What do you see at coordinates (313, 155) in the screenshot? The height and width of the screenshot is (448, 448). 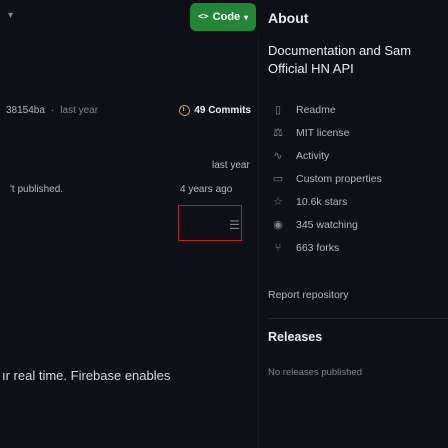 I see `meta-label: Activity` at bounding box center [313, 155].